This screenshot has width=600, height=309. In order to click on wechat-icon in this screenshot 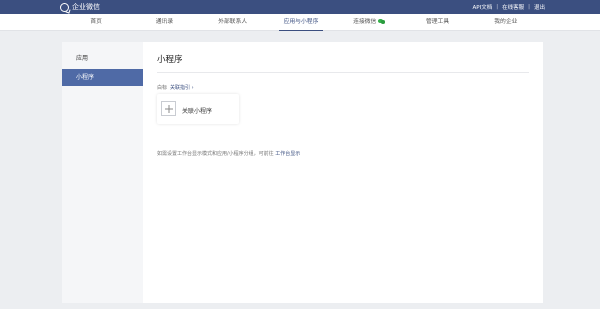, I will do `click(382, 21)`.